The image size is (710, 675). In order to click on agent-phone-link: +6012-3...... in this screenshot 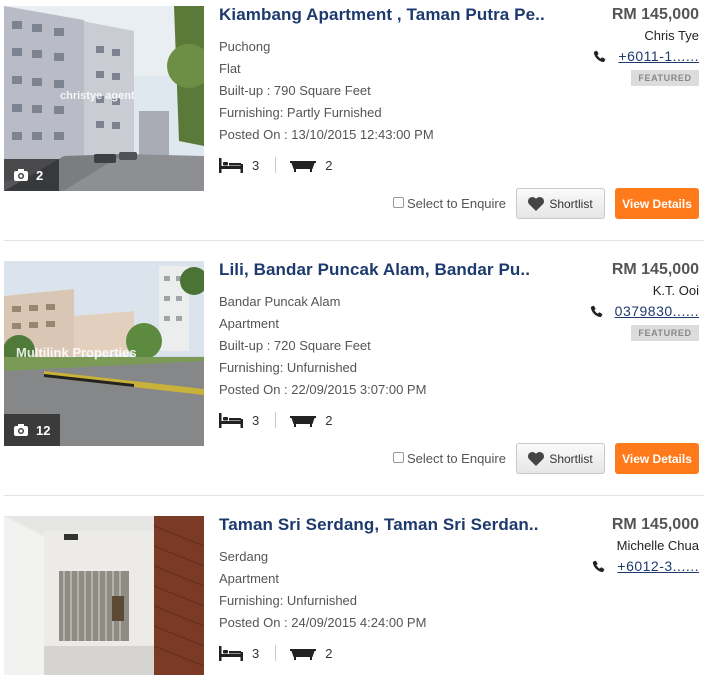, I will do `click(658, 566)`.